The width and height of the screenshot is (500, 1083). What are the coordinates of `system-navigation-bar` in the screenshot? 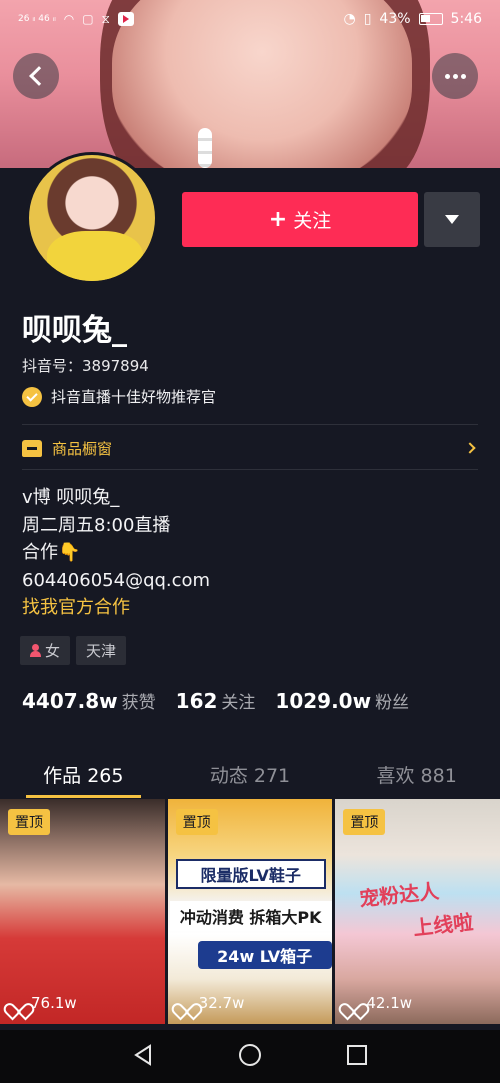 It's located at (250, 1056).